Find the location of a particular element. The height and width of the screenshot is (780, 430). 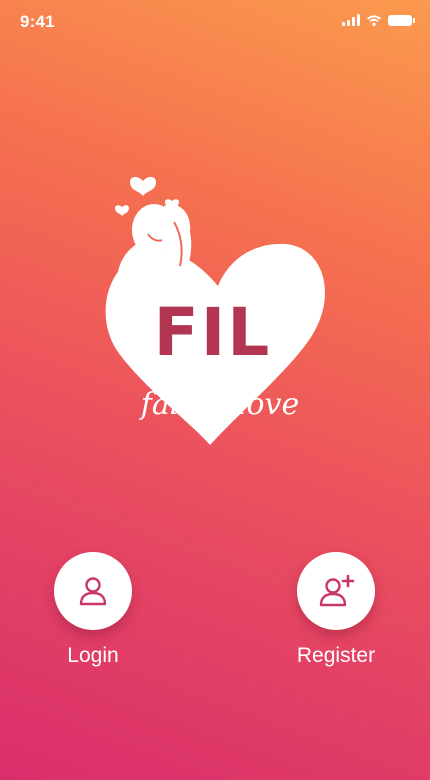

login-circle is located at coordinates (93, 591).